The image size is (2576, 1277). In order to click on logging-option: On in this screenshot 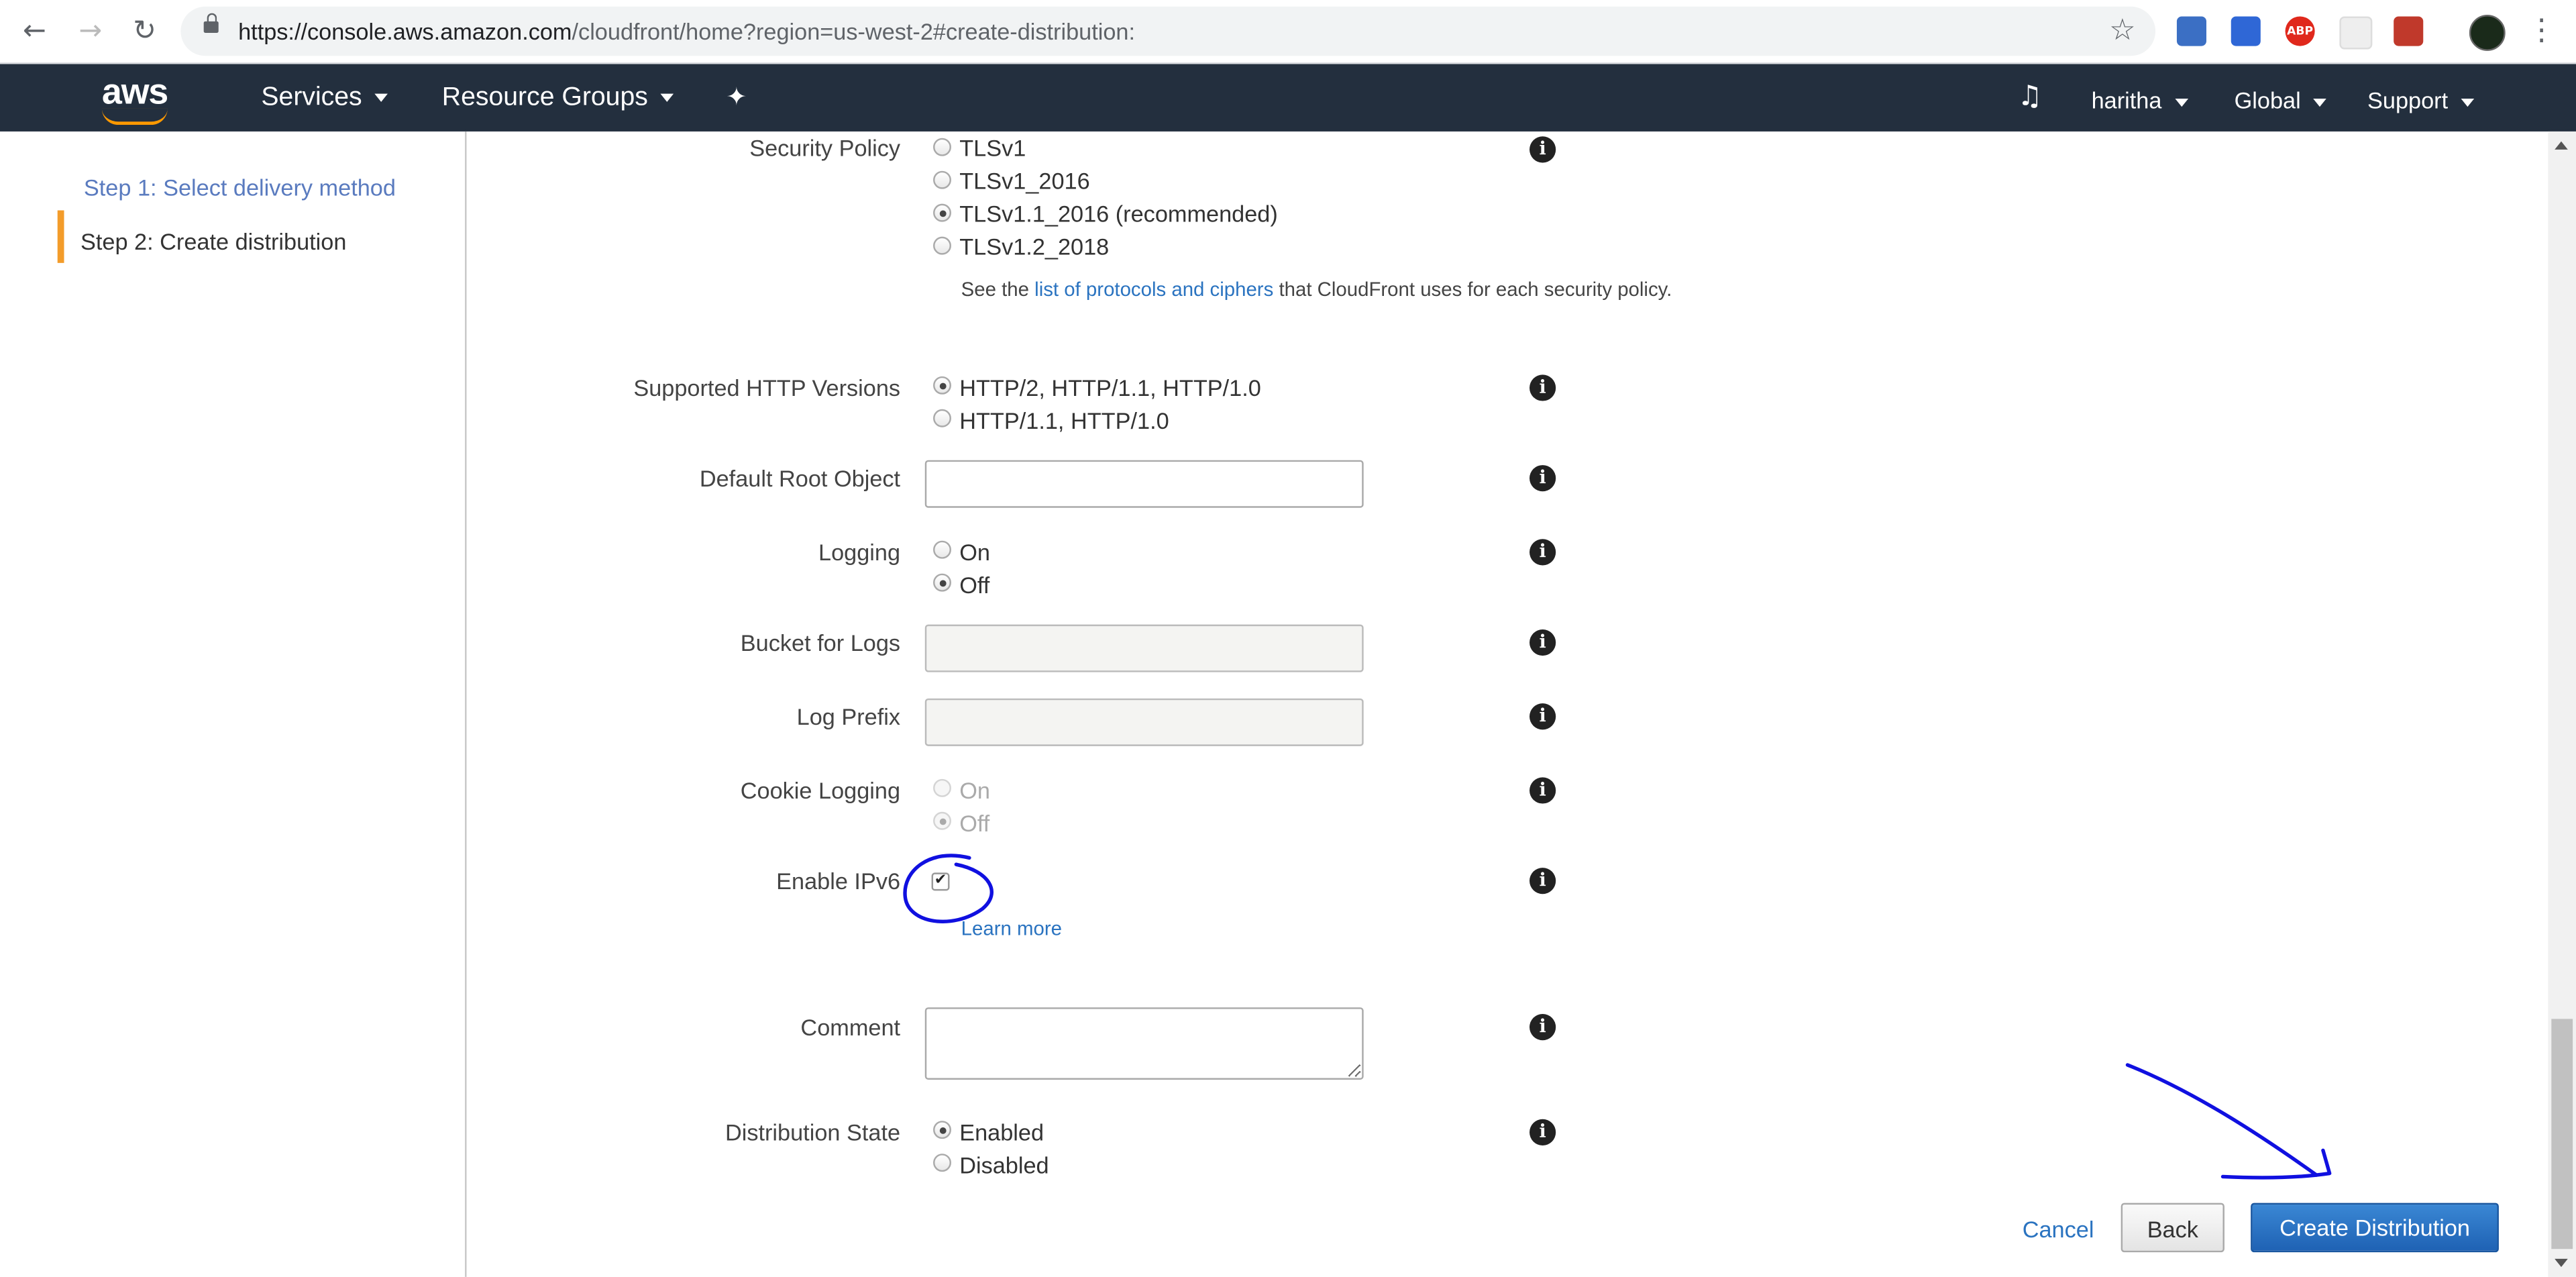, I will do `click(974, 552)`.